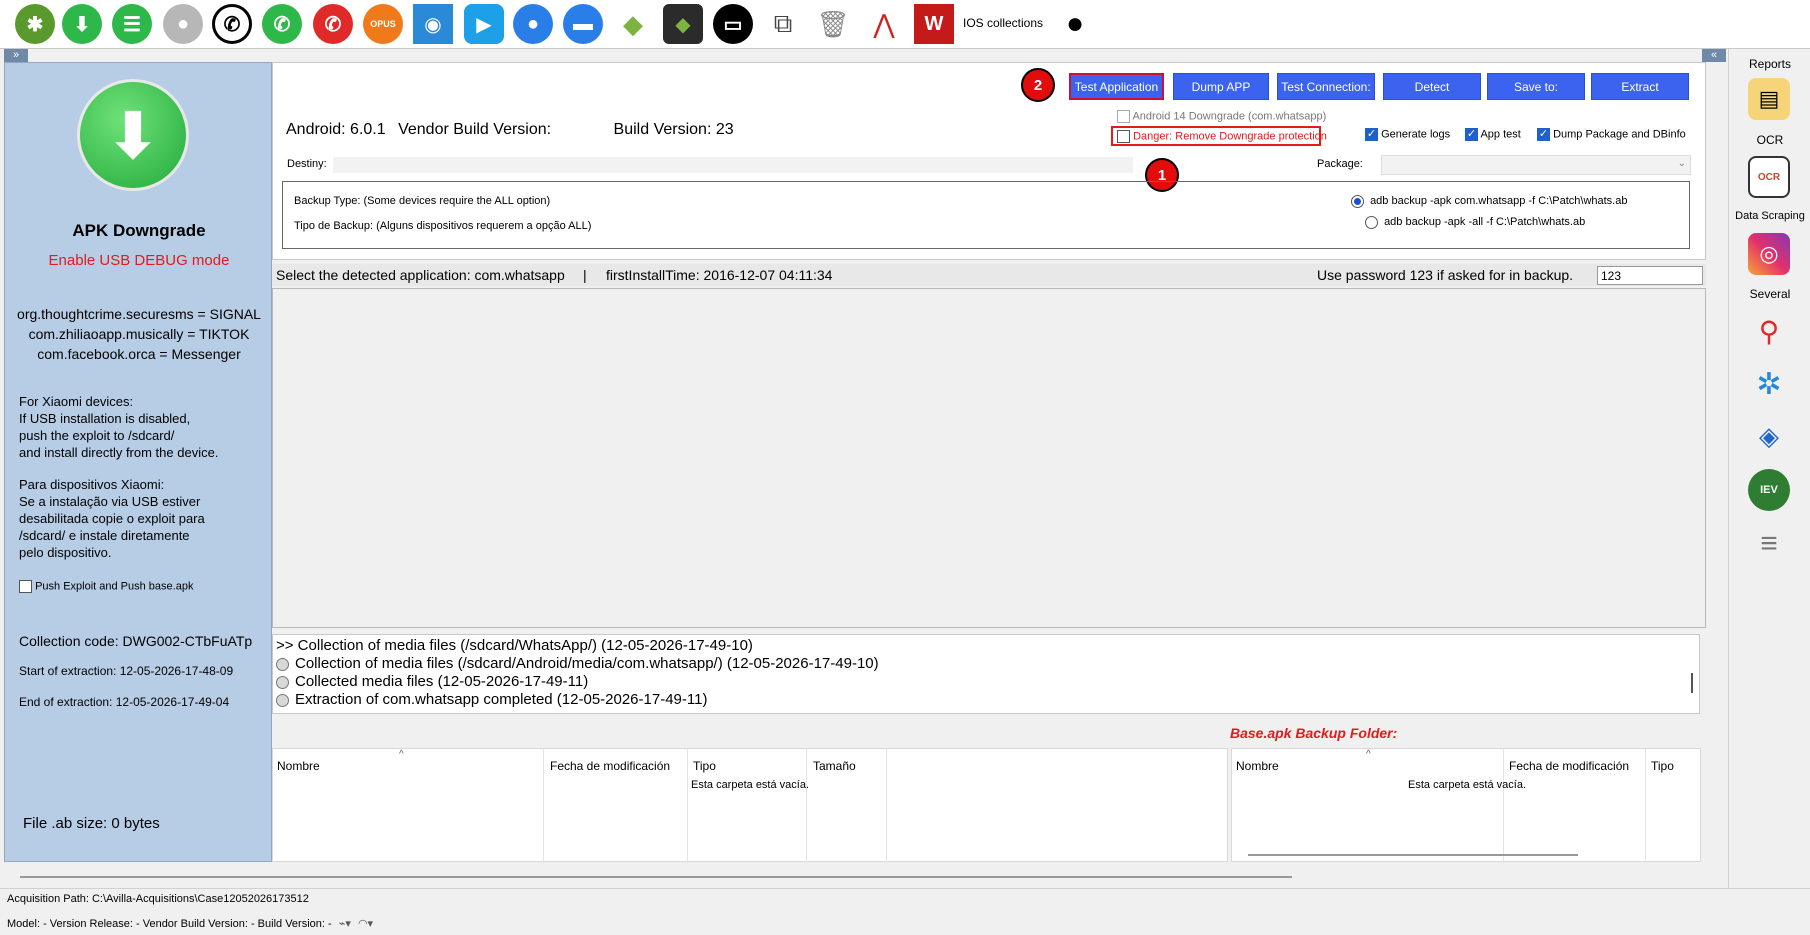 The image size is (1810, 935). Describe the element at coordinates (1769, 254) in the screenshot. I see `instagram-icon: ◎` at that location.